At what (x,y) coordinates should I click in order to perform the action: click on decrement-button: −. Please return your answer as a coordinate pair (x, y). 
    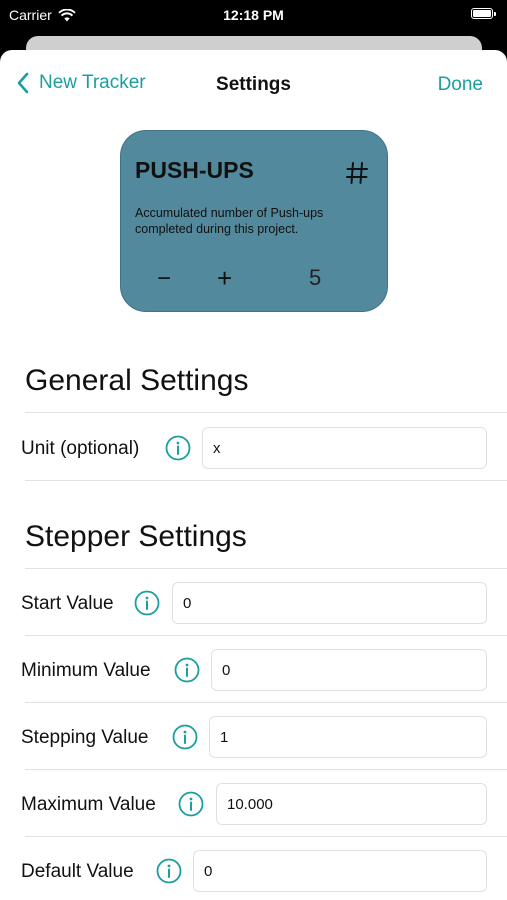
    Looking at the image, I should click on (164, 279).